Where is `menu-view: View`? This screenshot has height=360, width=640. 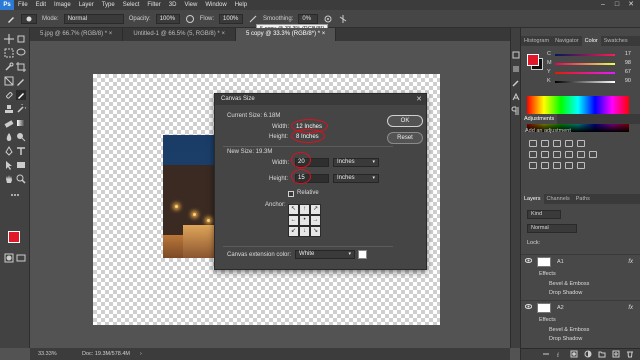
menu-view: View is located at coordinates (190, 5).